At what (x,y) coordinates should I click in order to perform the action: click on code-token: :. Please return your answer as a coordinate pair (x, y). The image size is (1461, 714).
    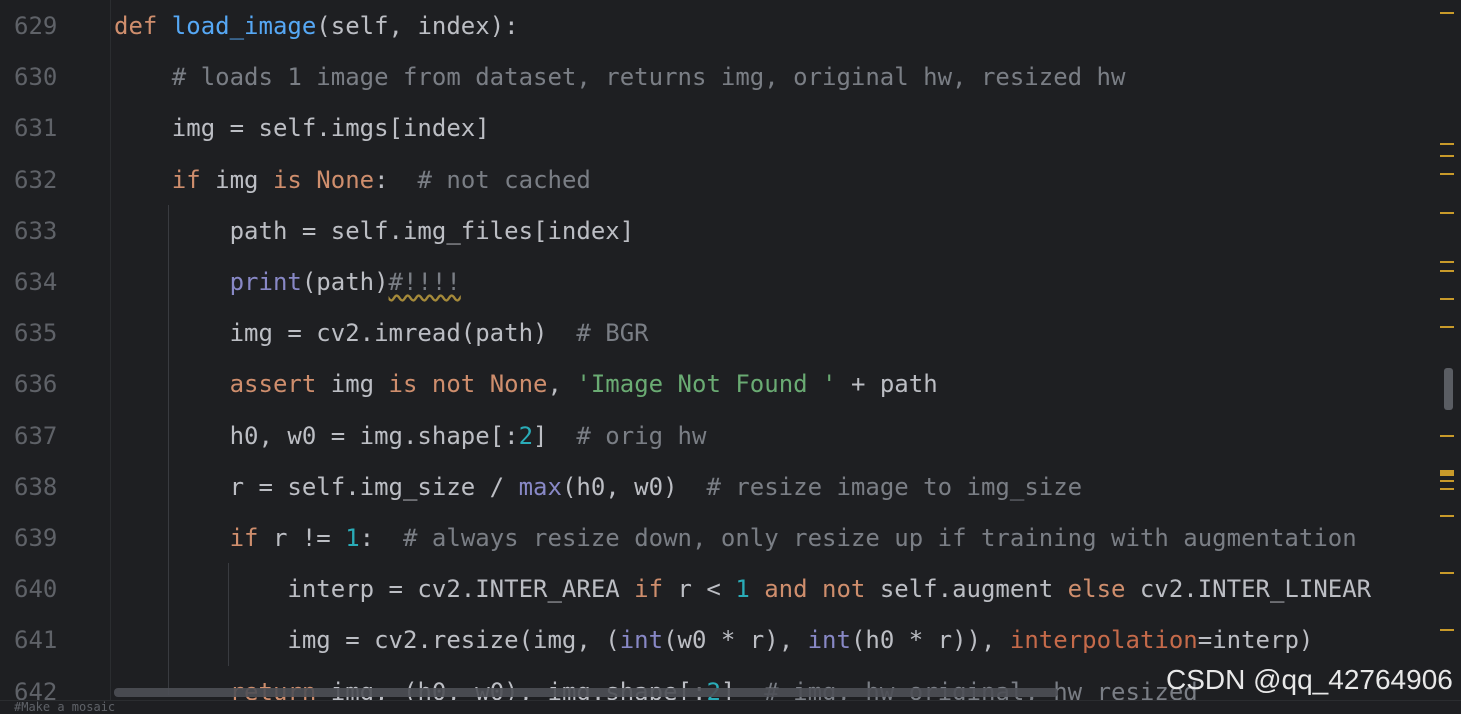
    Looking at the image, I should click on (396, 179).